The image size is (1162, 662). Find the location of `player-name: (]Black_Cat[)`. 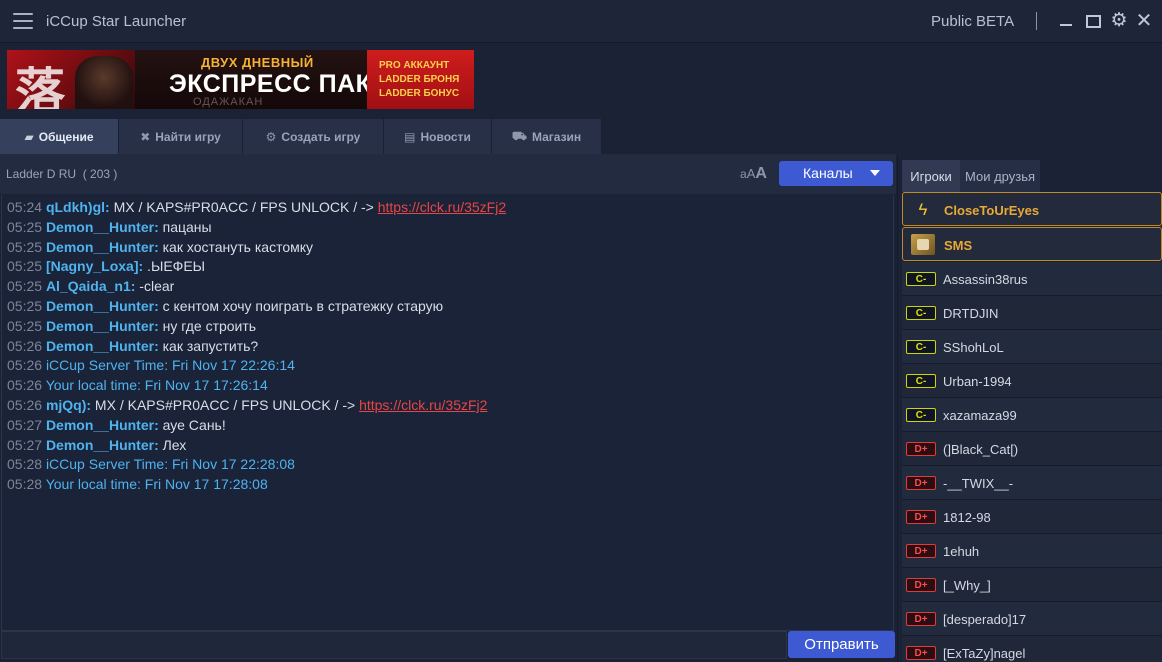

player-name: (]Black_Cat[) is located at coordinates (981, 449).